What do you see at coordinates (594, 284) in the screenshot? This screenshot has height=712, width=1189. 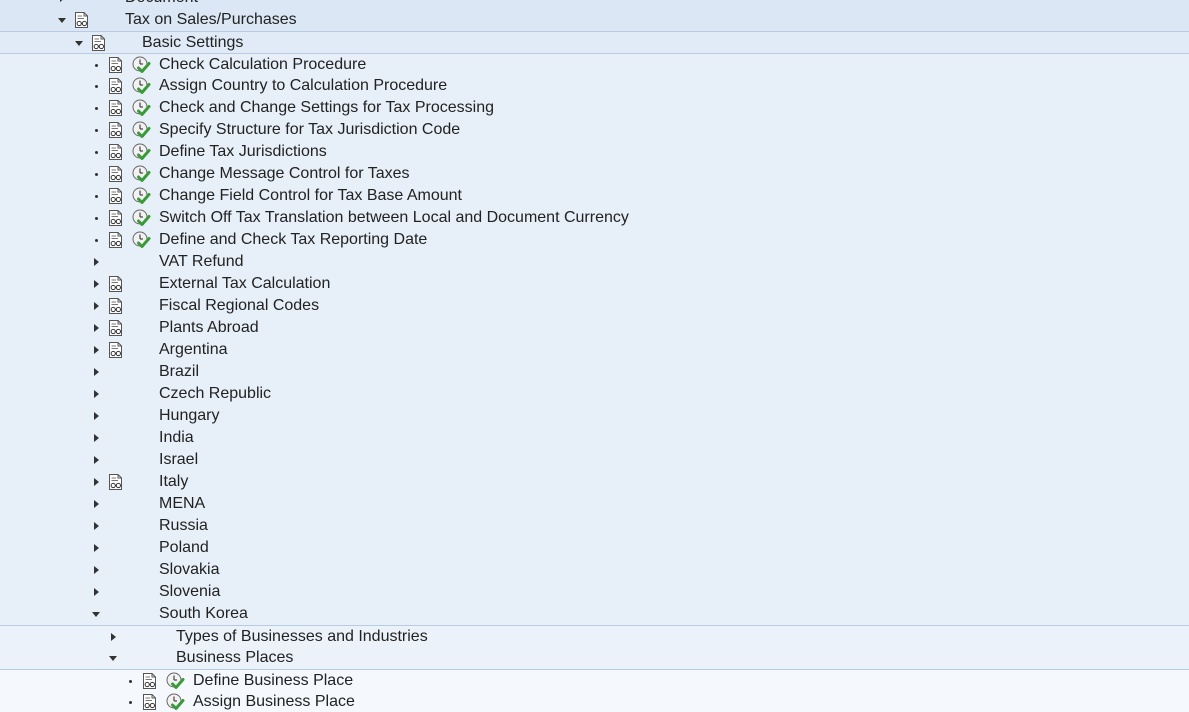 I see `tree-row: External Tax Calculation` at bounding box center [594, 284].